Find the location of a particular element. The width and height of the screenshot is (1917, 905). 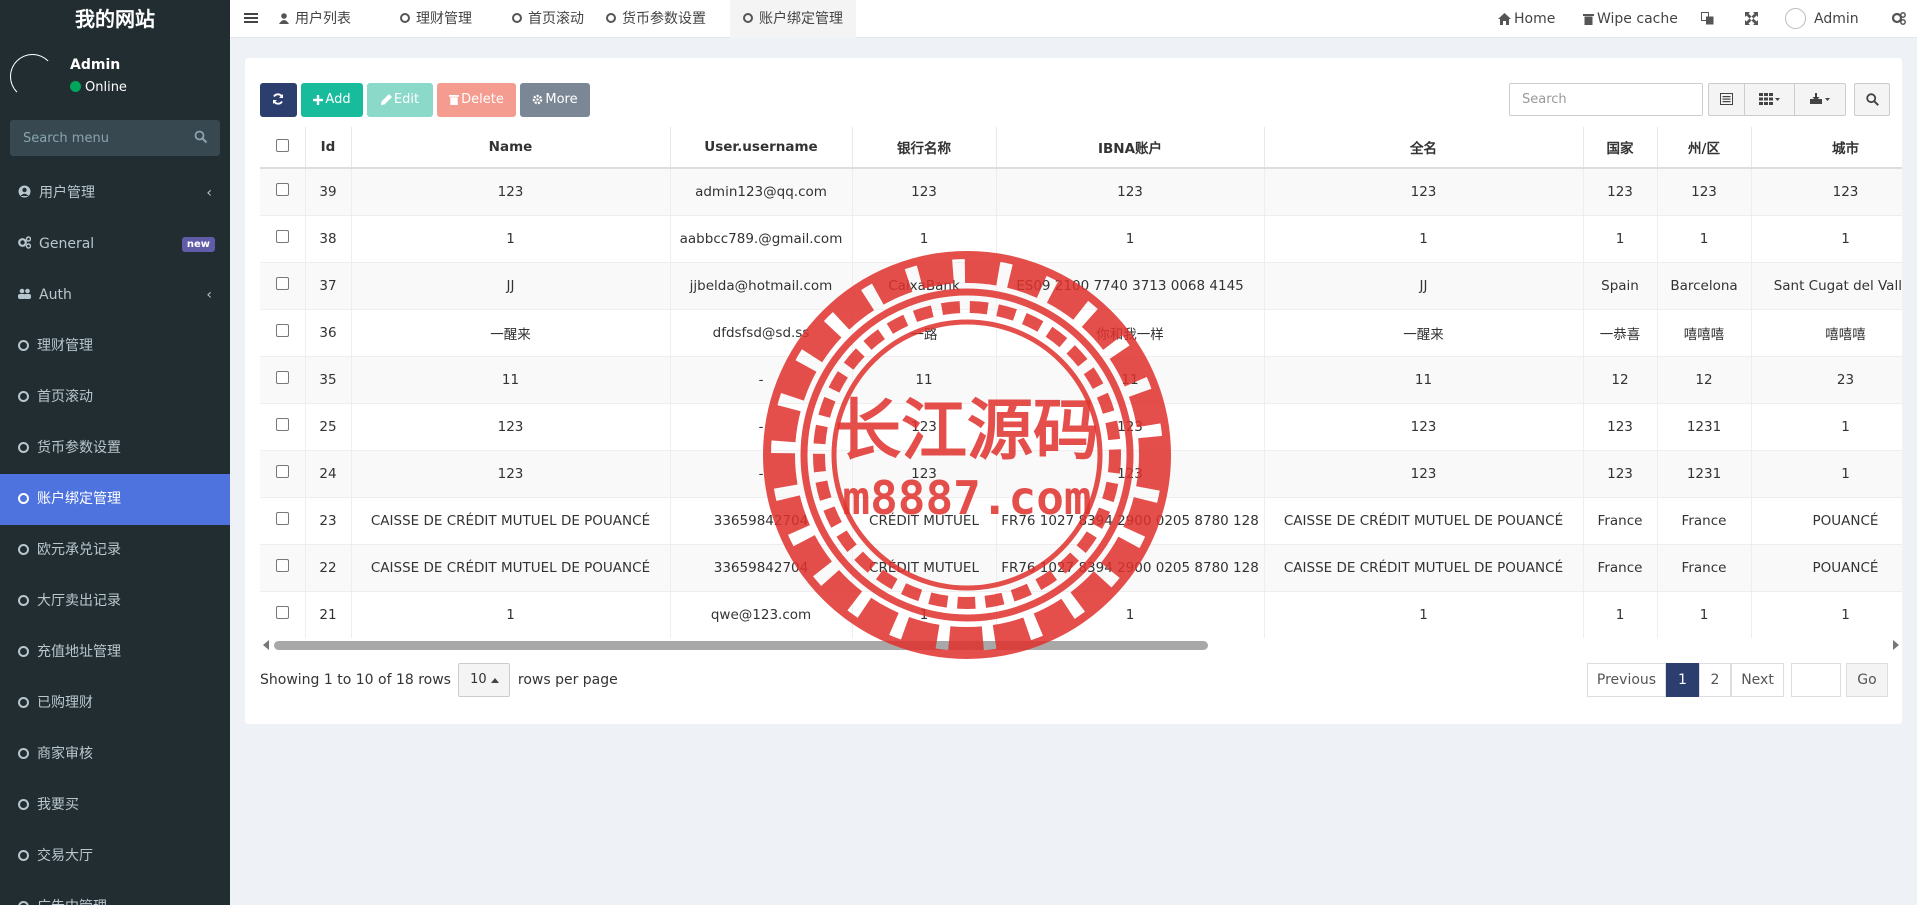

add-button: Add is located at coordinates (332, 100).